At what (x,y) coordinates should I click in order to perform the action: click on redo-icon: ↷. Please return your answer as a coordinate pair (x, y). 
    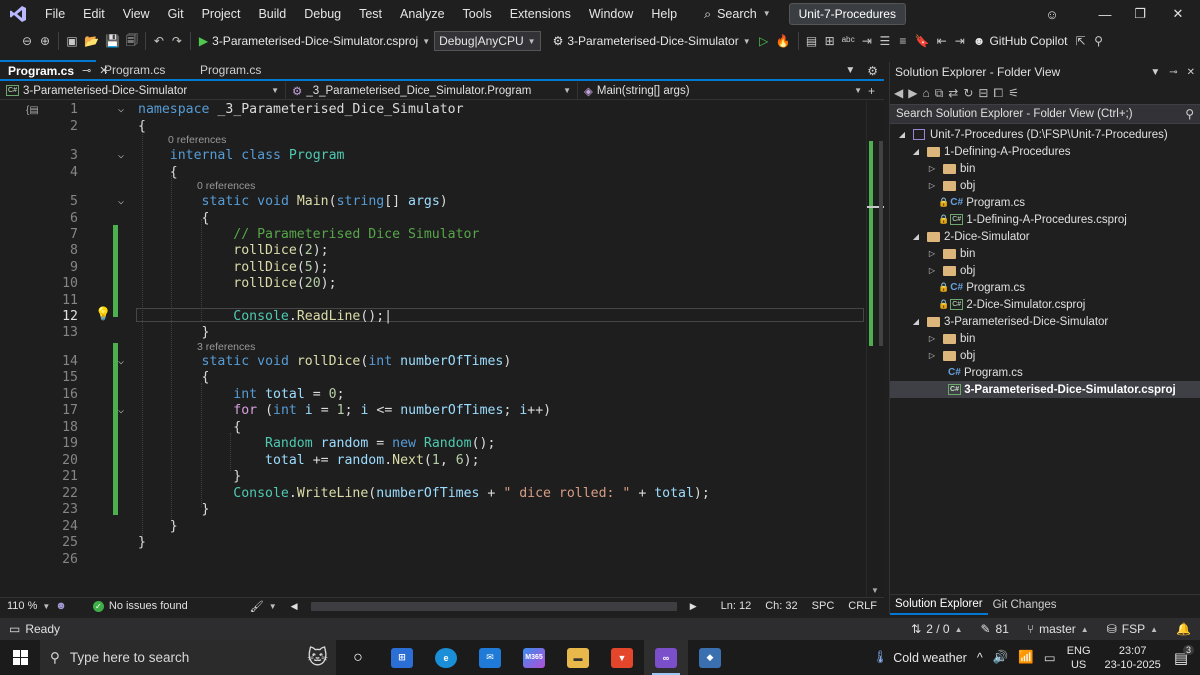
    Looking at the image, I should click on (177, 41).